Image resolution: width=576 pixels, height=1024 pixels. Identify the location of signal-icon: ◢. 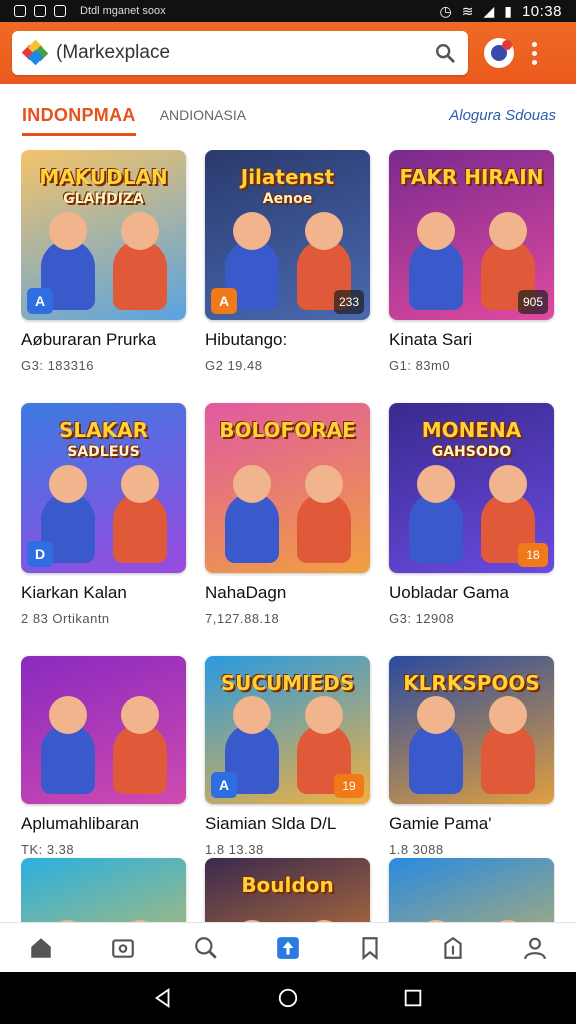
(489, 10).